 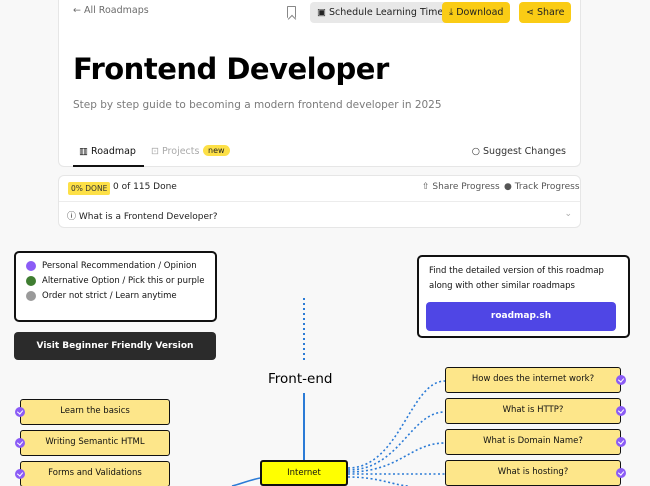 What do you see at coordinates (115, 346) in the screenshot?
I see `visit-beginner-version-button: Visit Beginner Friendly Version` at bounding box center [115, 346].